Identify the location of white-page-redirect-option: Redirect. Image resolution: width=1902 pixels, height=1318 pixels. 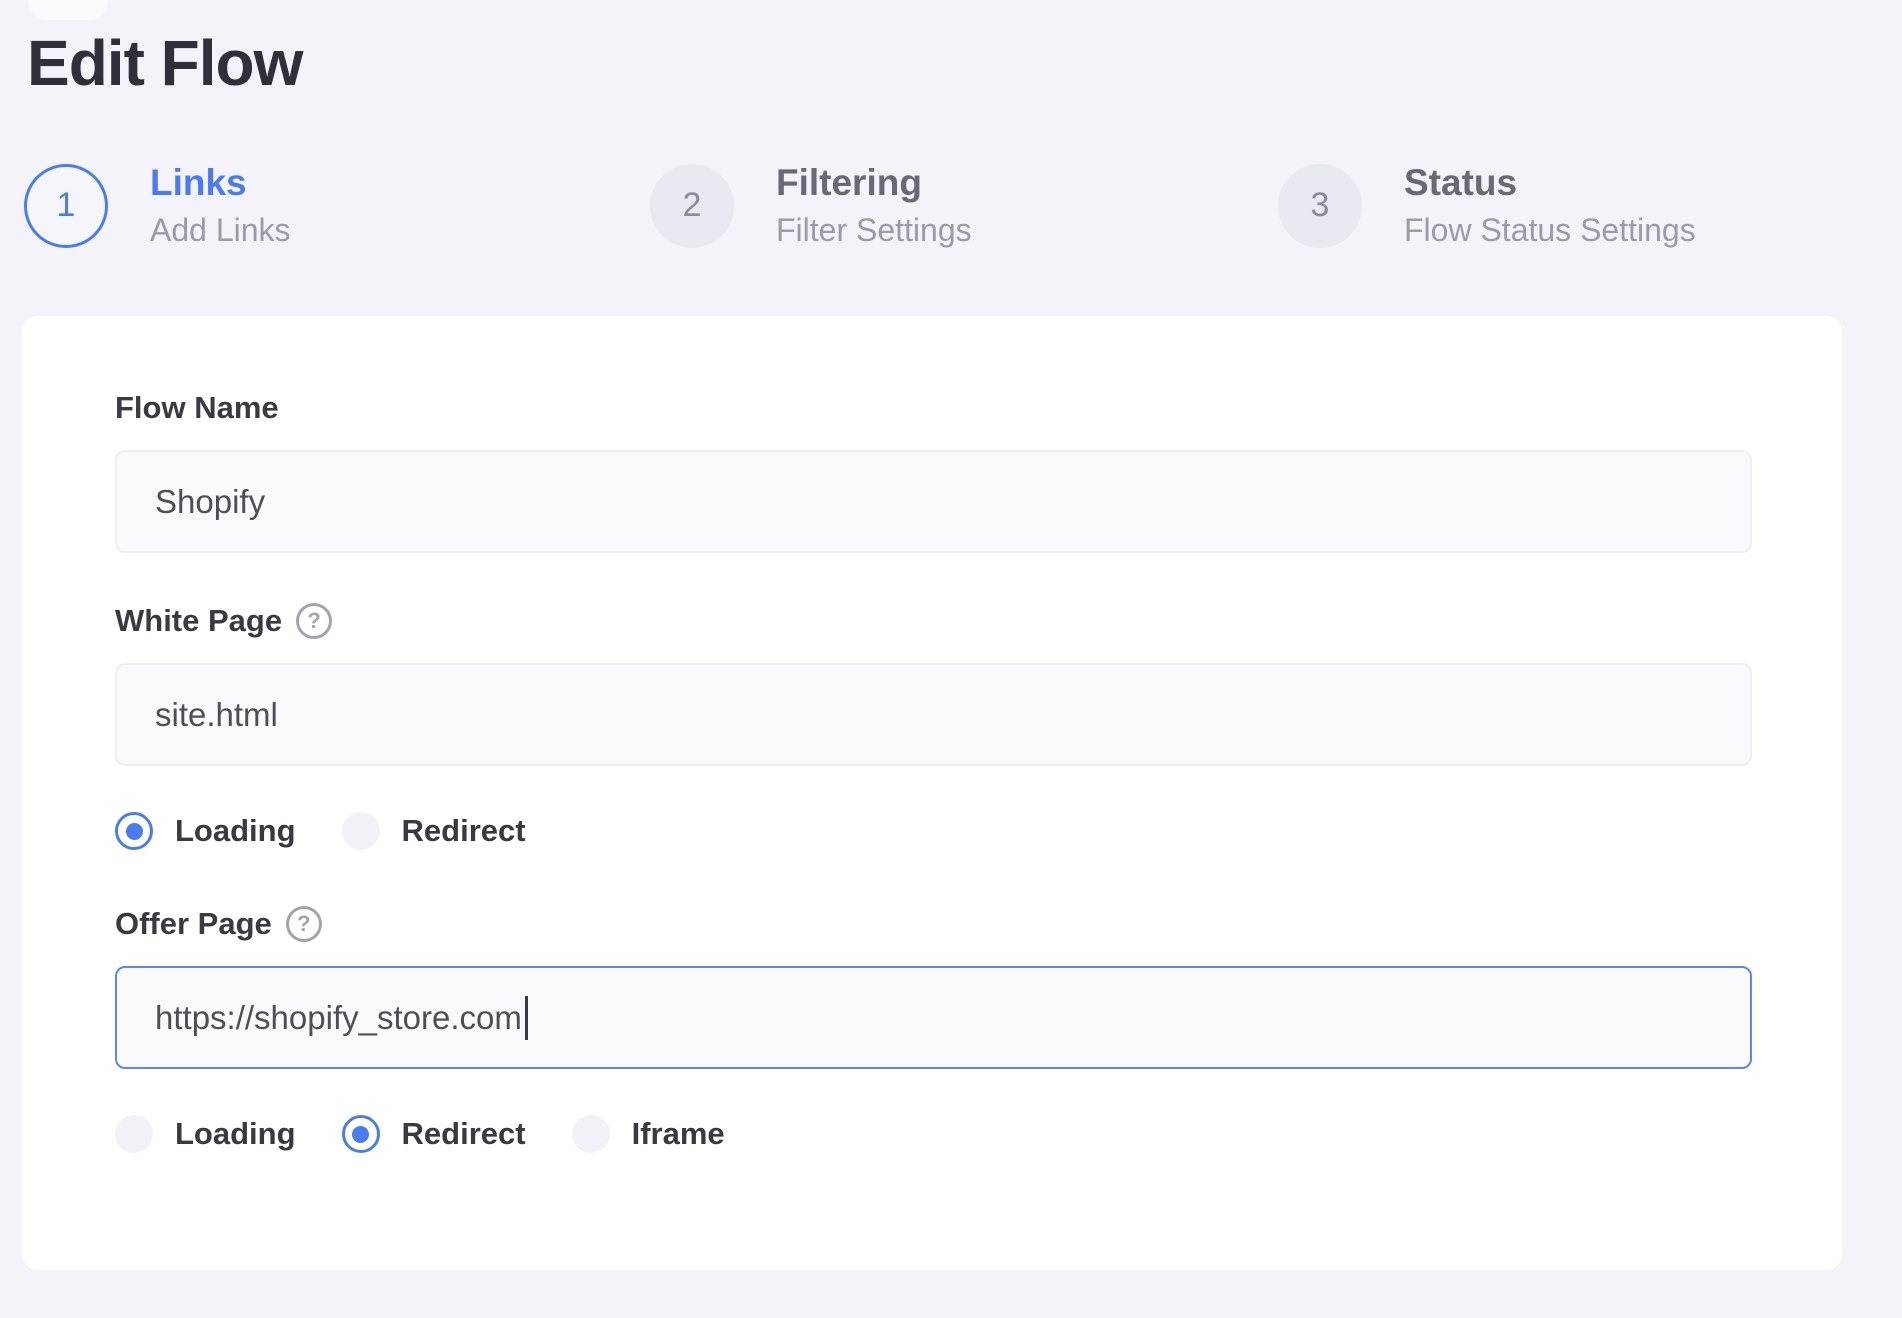
(433, 831).